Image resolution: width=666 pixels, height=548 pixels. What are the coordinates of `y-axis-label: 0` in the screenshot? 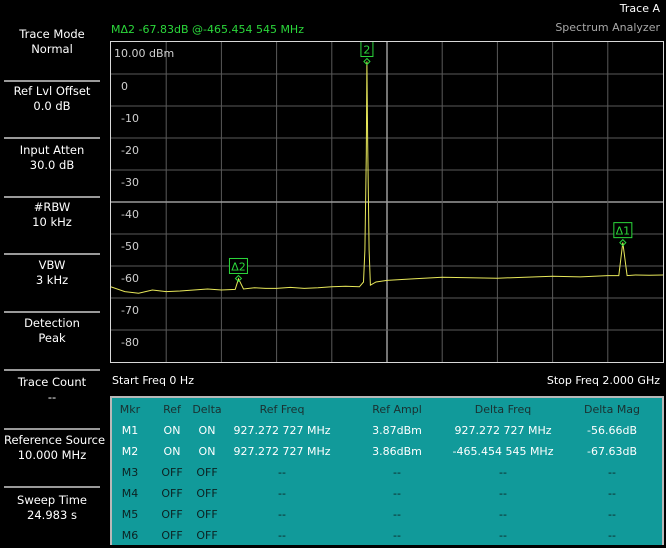 It's located at (124, 86).